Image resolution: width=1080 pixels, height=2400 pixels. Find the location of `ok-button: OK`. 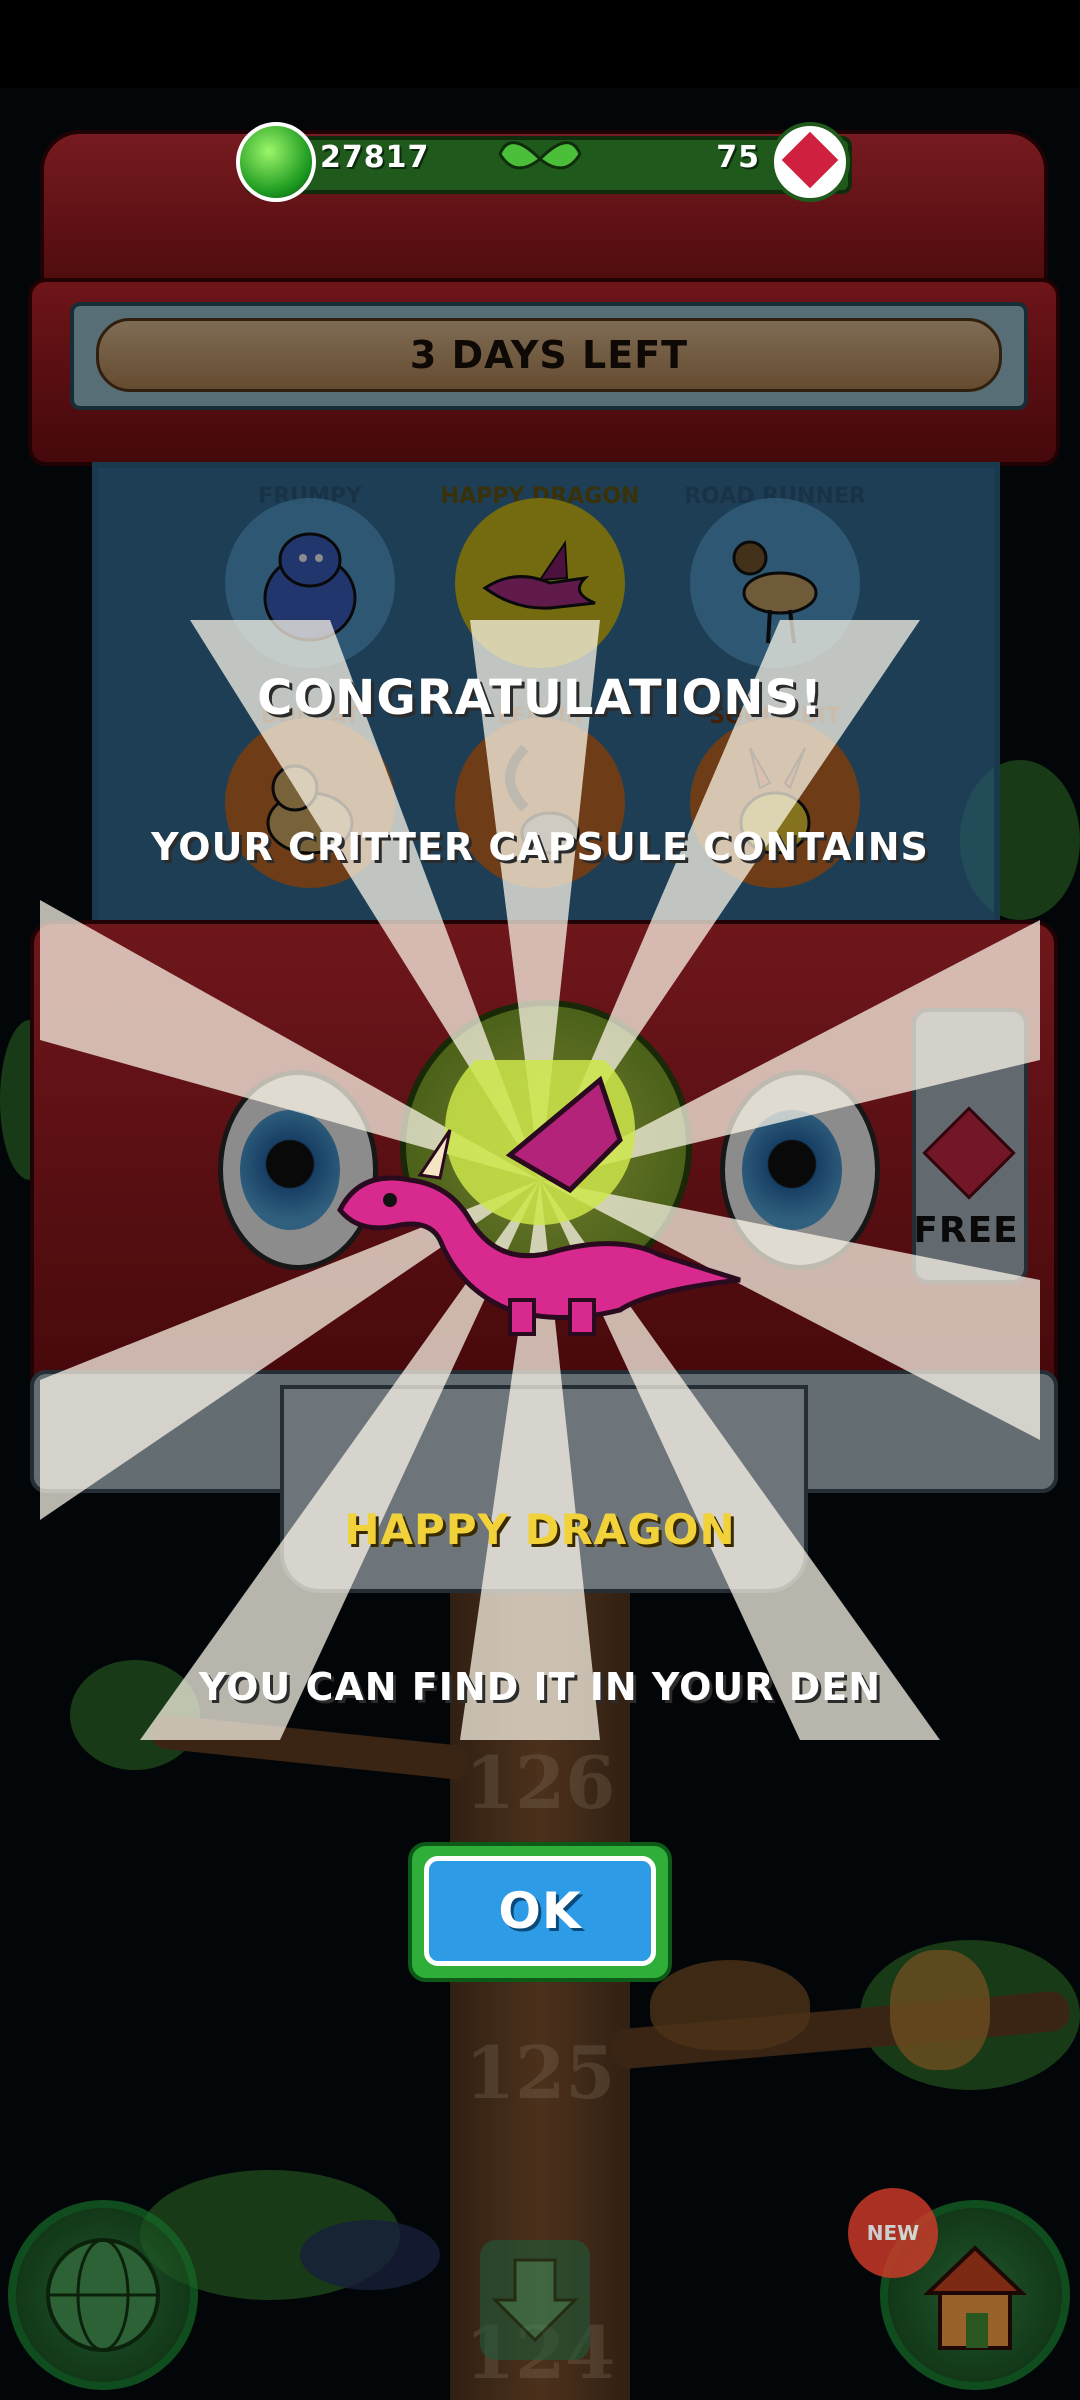

ok-button: OK is located at coordinates (540, 1911).